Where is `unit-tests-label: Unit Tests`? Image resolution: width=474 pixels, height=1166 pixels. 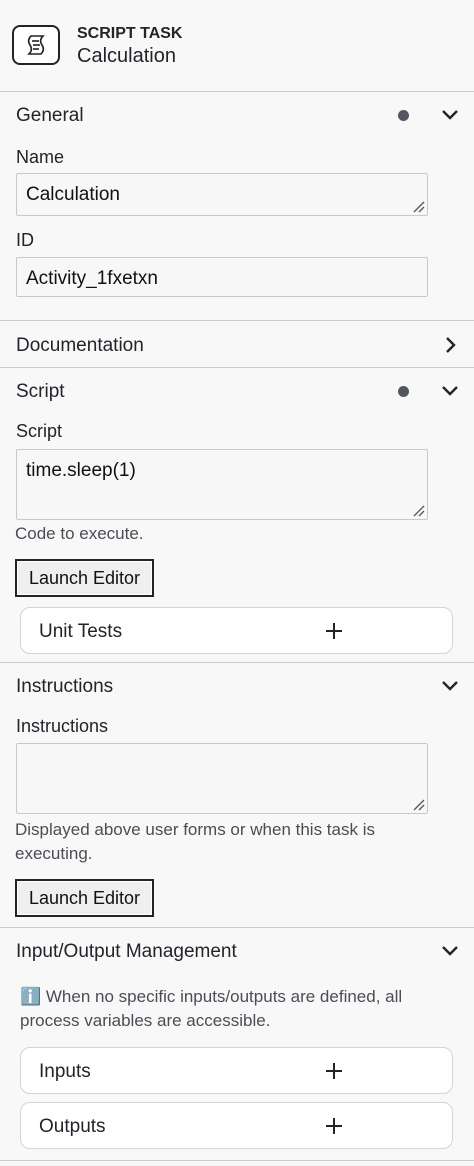
unit-tests-label: Unit Tests is located at coordinates (81, 631).